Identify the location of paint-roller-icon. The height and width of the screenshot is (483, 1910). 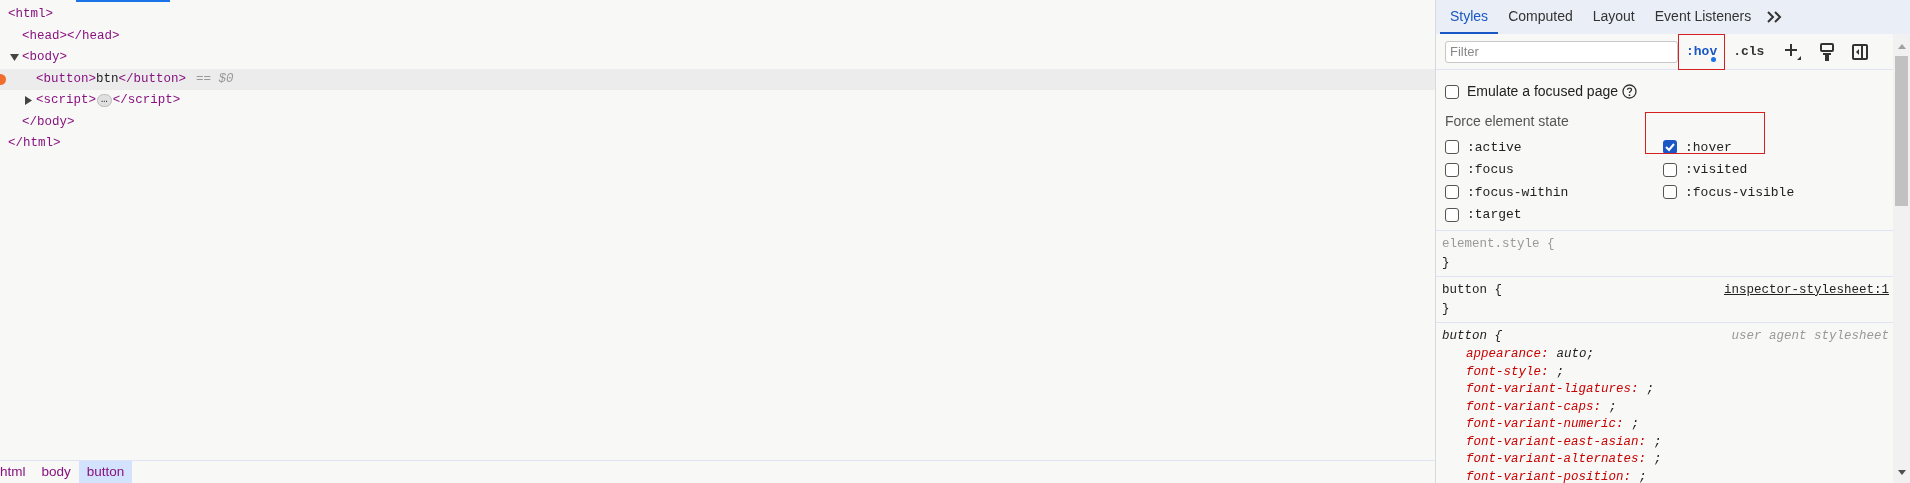
(1827, 51).